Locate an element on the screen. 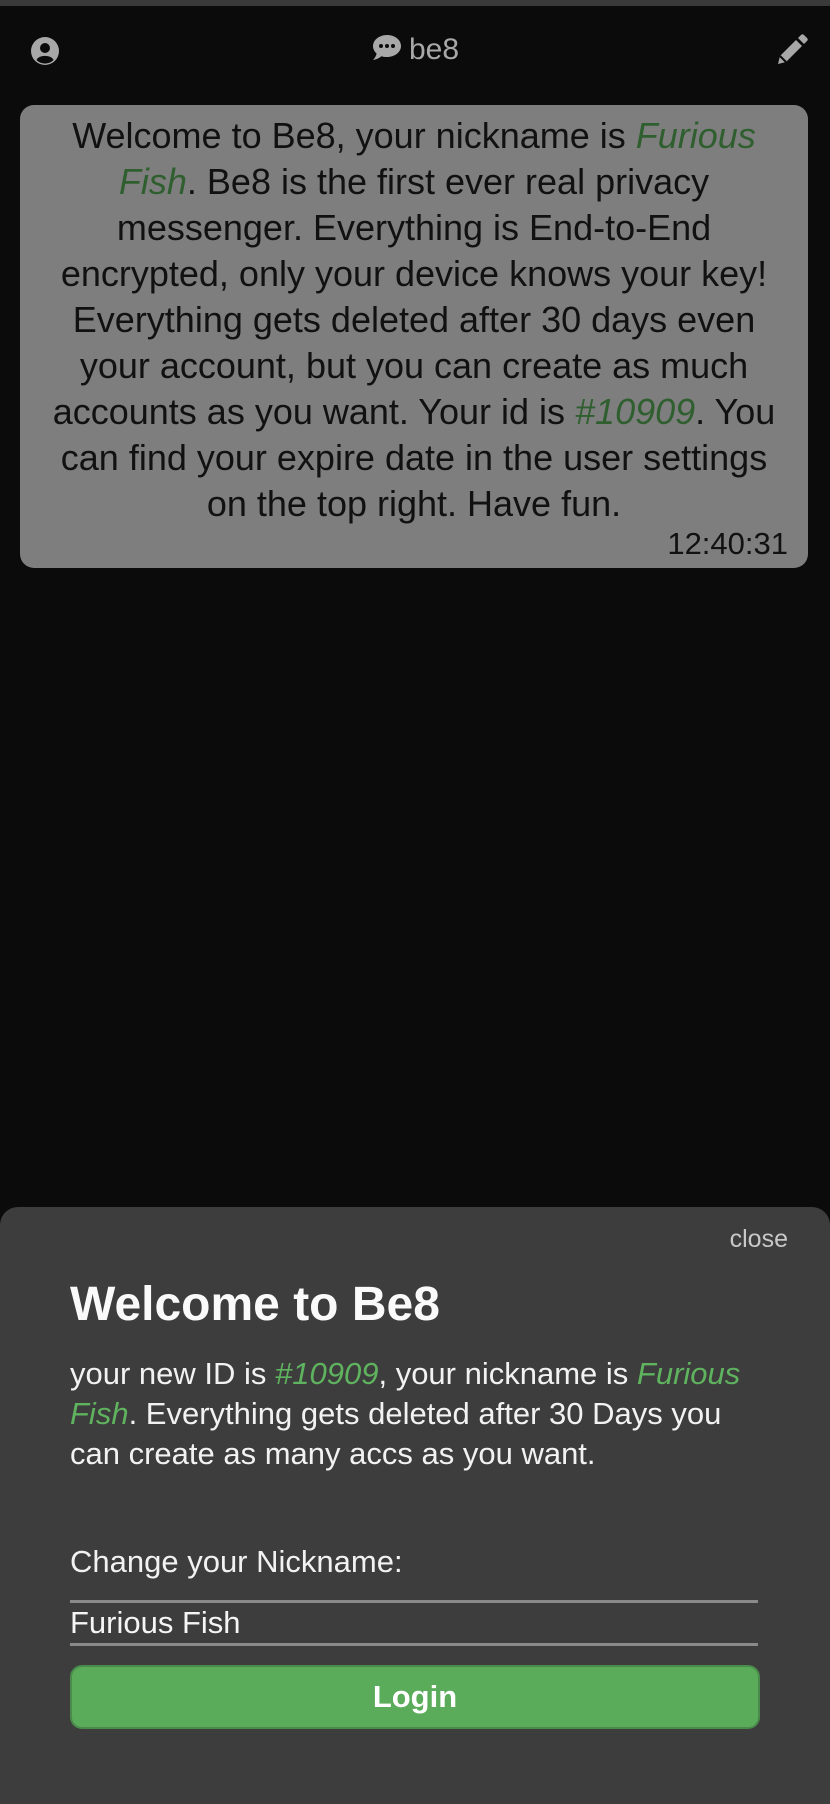 This screenshot has height=1804, width=830. close-button: close is located at coordinates (759, 1239).